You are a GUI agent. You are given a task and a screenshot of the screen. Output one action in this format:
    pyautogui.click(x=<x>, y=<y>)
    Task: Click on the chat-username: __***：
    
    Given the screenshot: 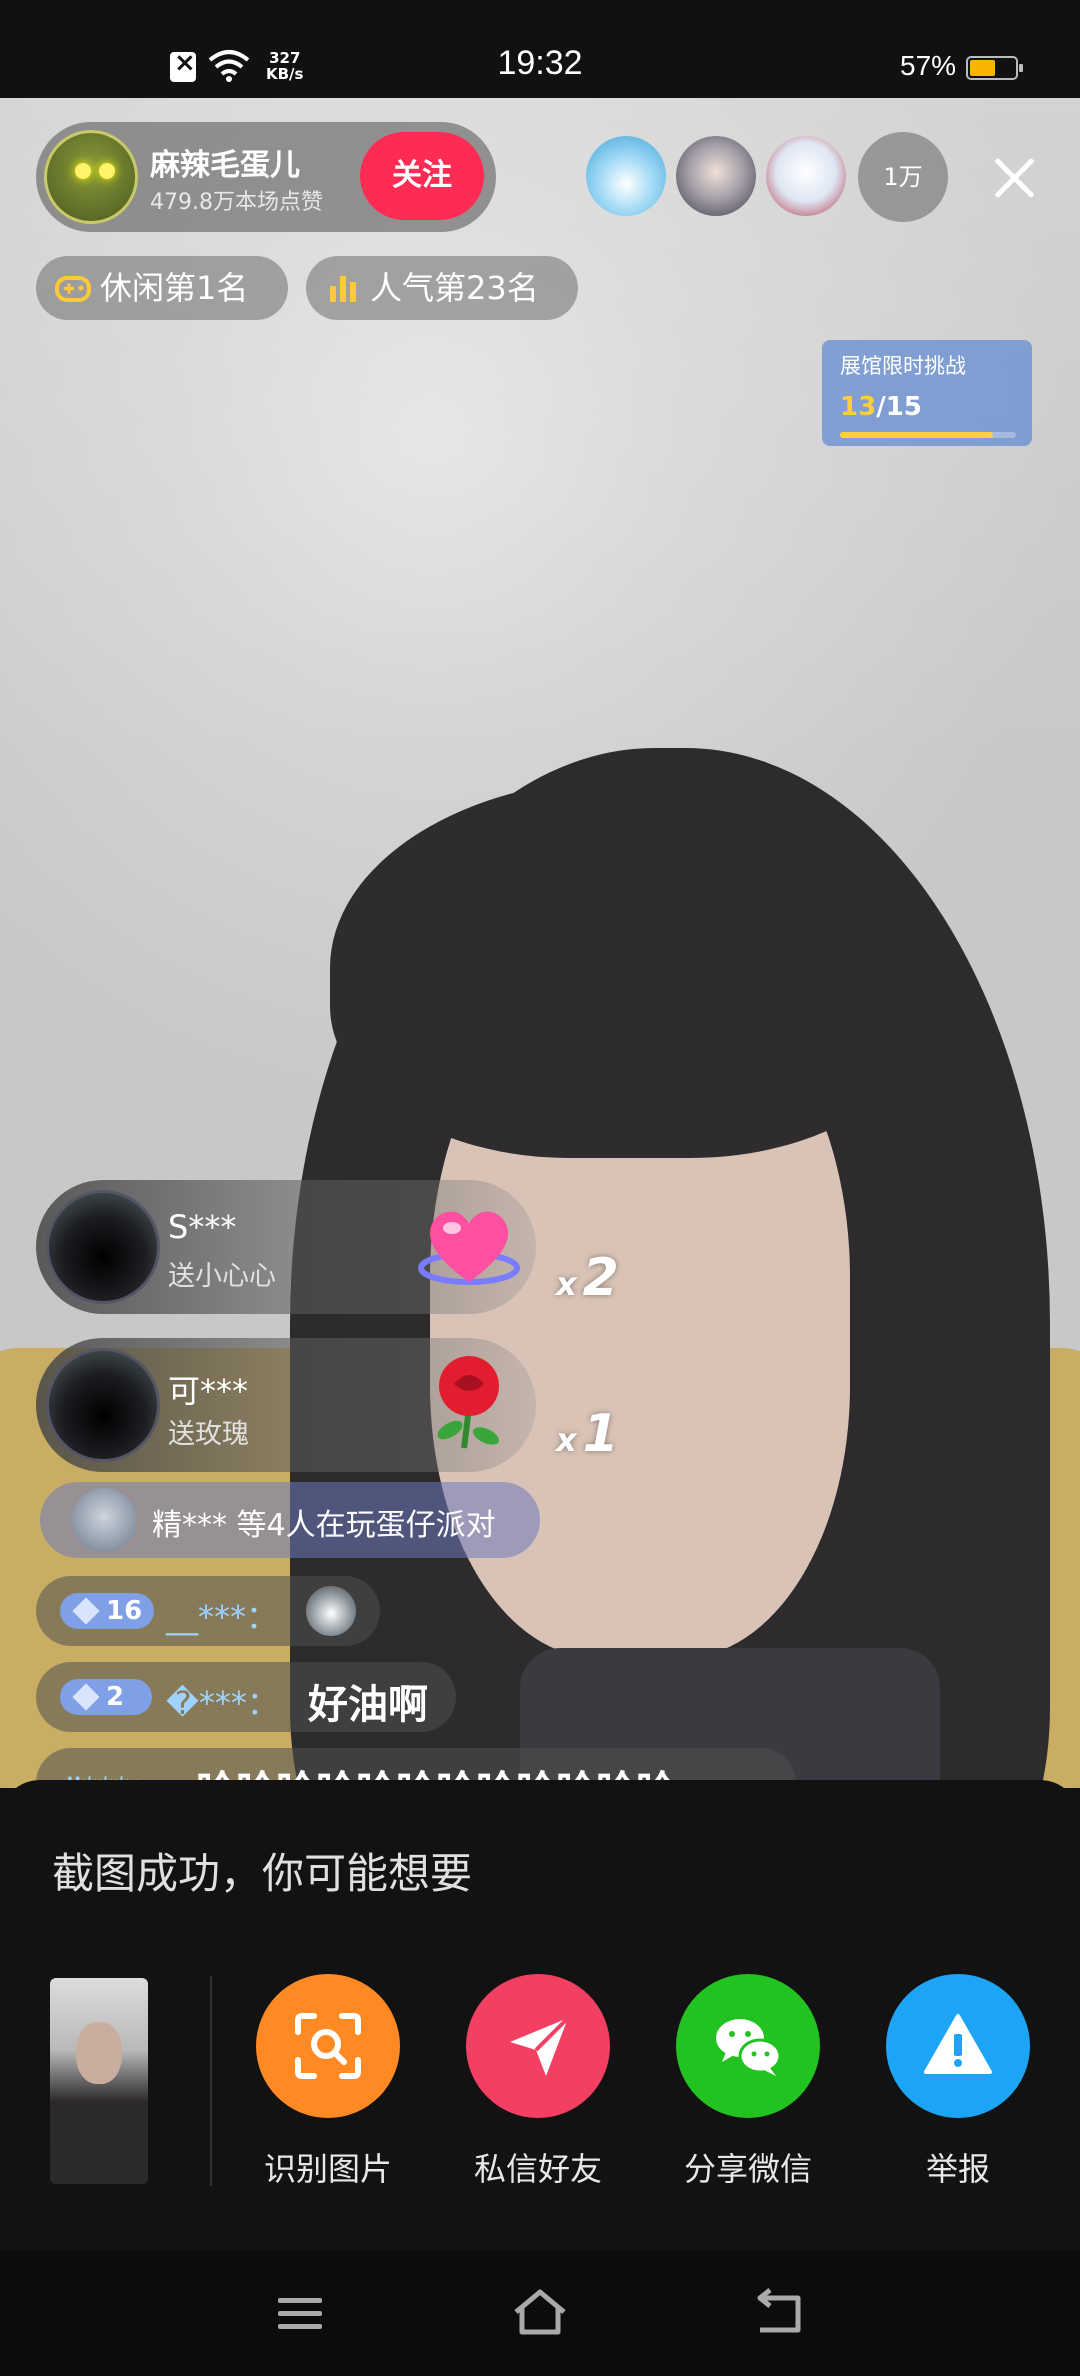 What is the action you would take?
    pyautogui.click(x=222, y=1617)
    